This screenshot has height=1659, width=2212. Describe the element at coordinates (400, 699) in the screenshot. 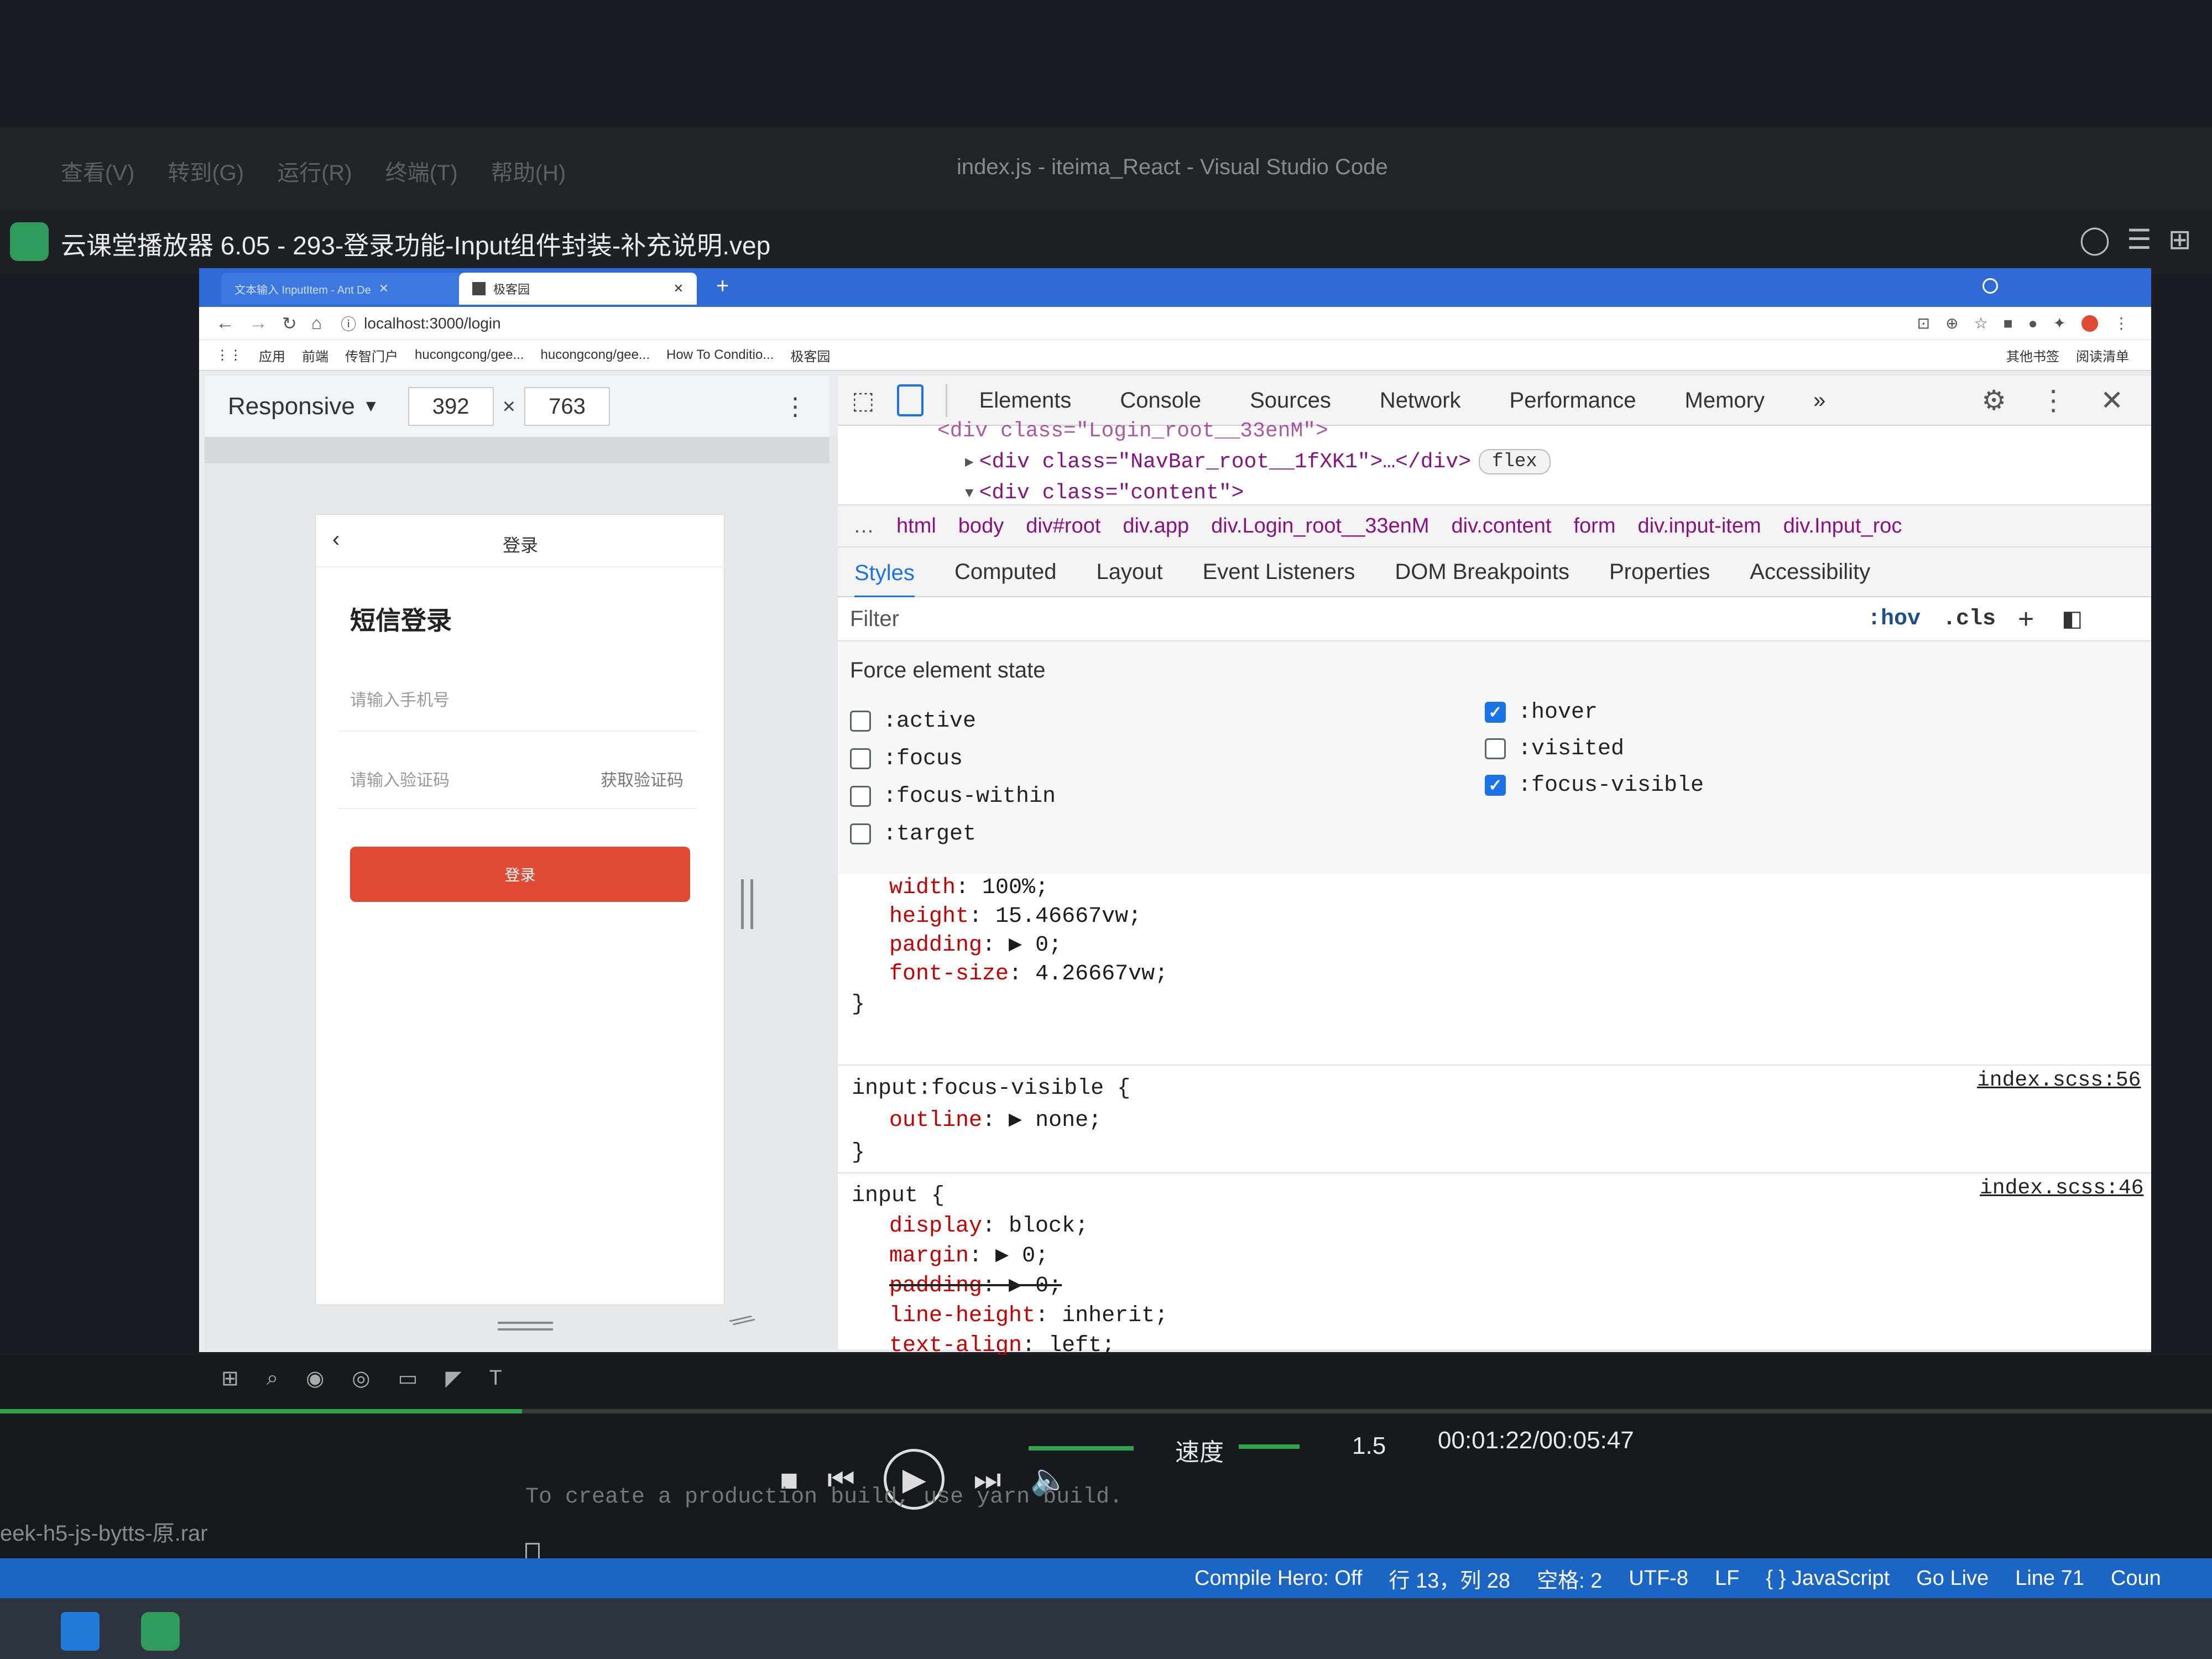

I see `phone-number-input: 请输入手机号` at that location.